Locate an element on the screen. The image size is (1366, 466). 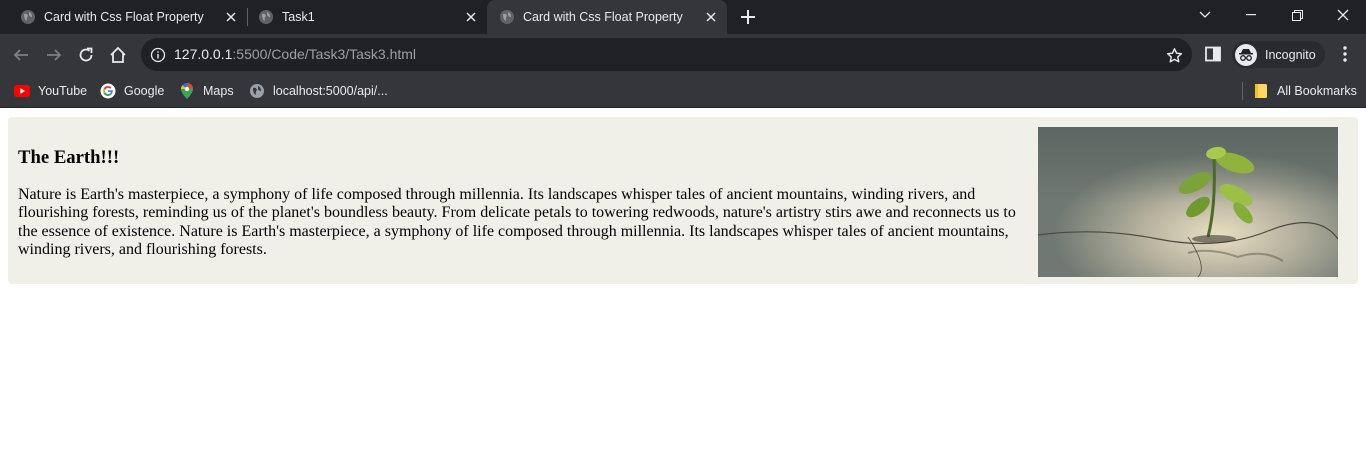
bookmark-google: Google is located at coordinates (132, 91).